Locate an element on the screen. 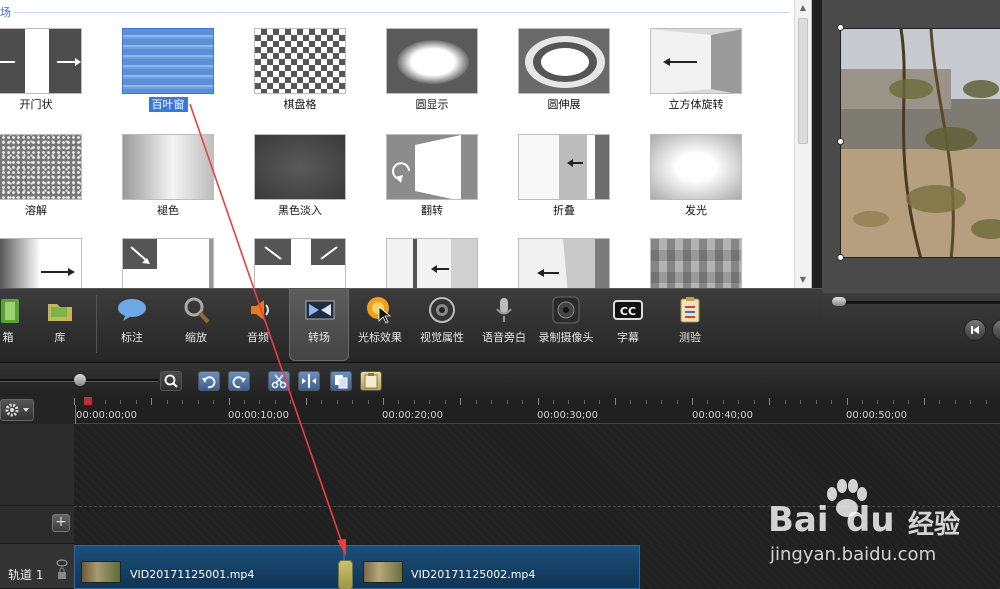  watermark-url: jingyan.baidu.com is located at coordinates (853, 554).